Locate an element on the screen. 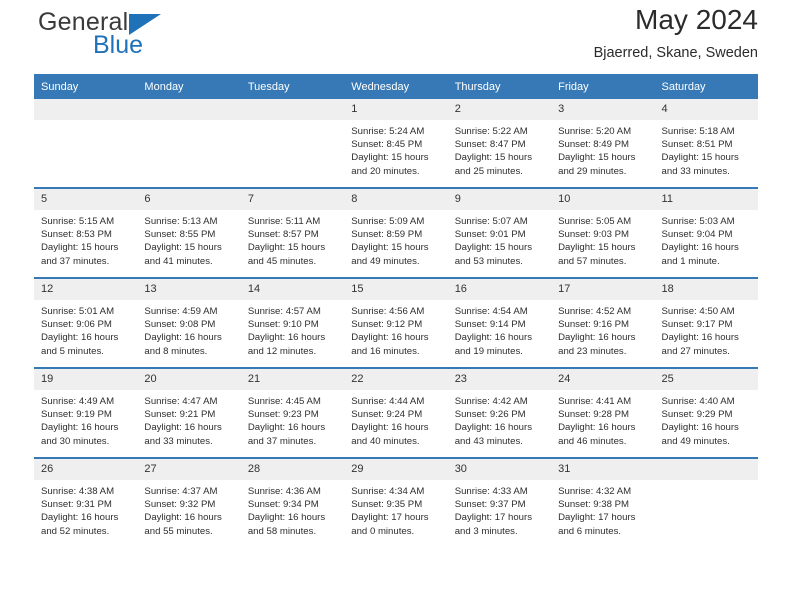 This screenshot has width=792, height=612. sunset-time: Sunset: 9:35 PM is located at coordinates (387, 505).